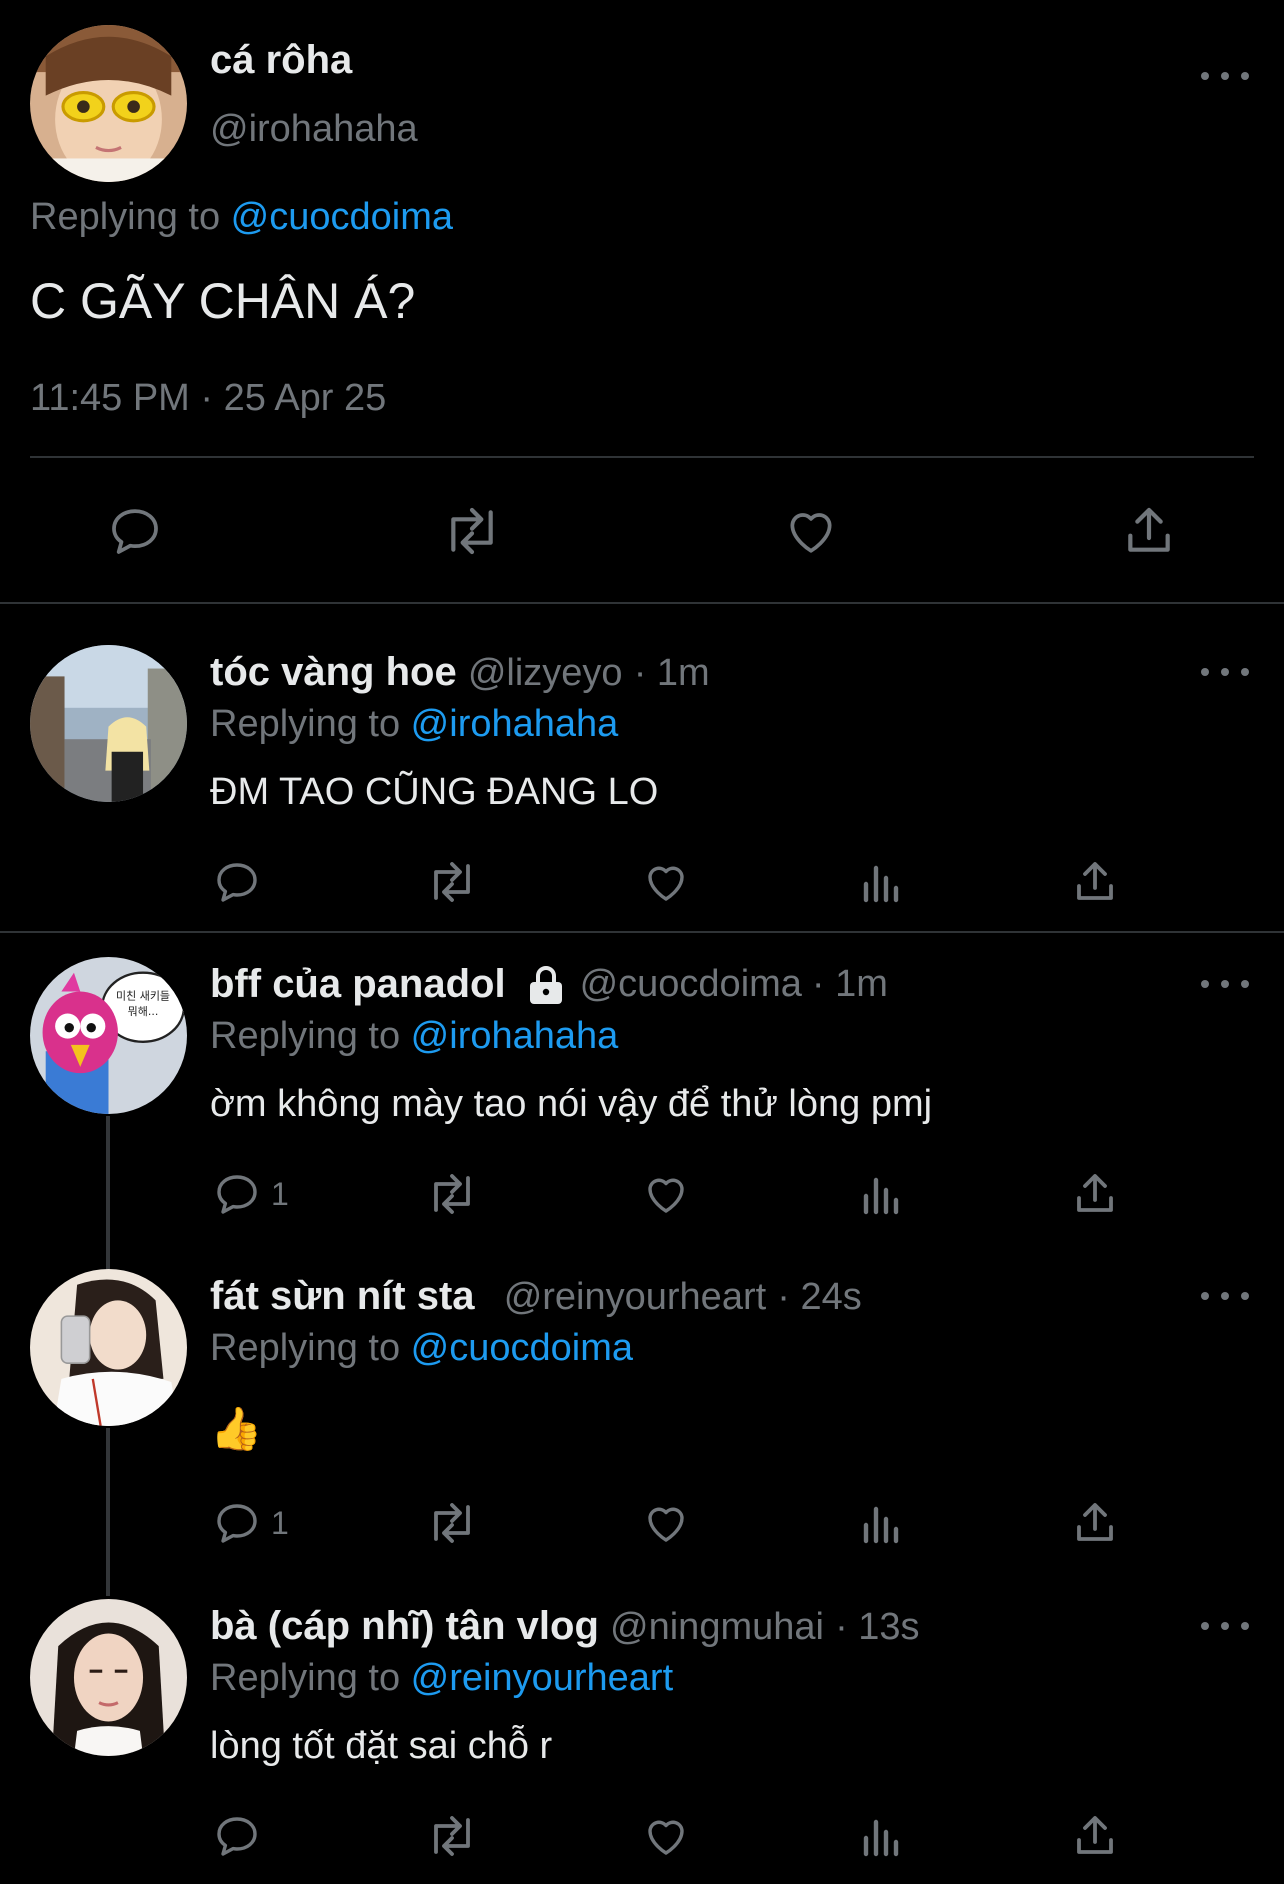 This screenshot has height=1884, width=1284. Describe the element at coordinates (358, 984) in the screenshot. I see `reply-display-name: bff của panadol` at that location.